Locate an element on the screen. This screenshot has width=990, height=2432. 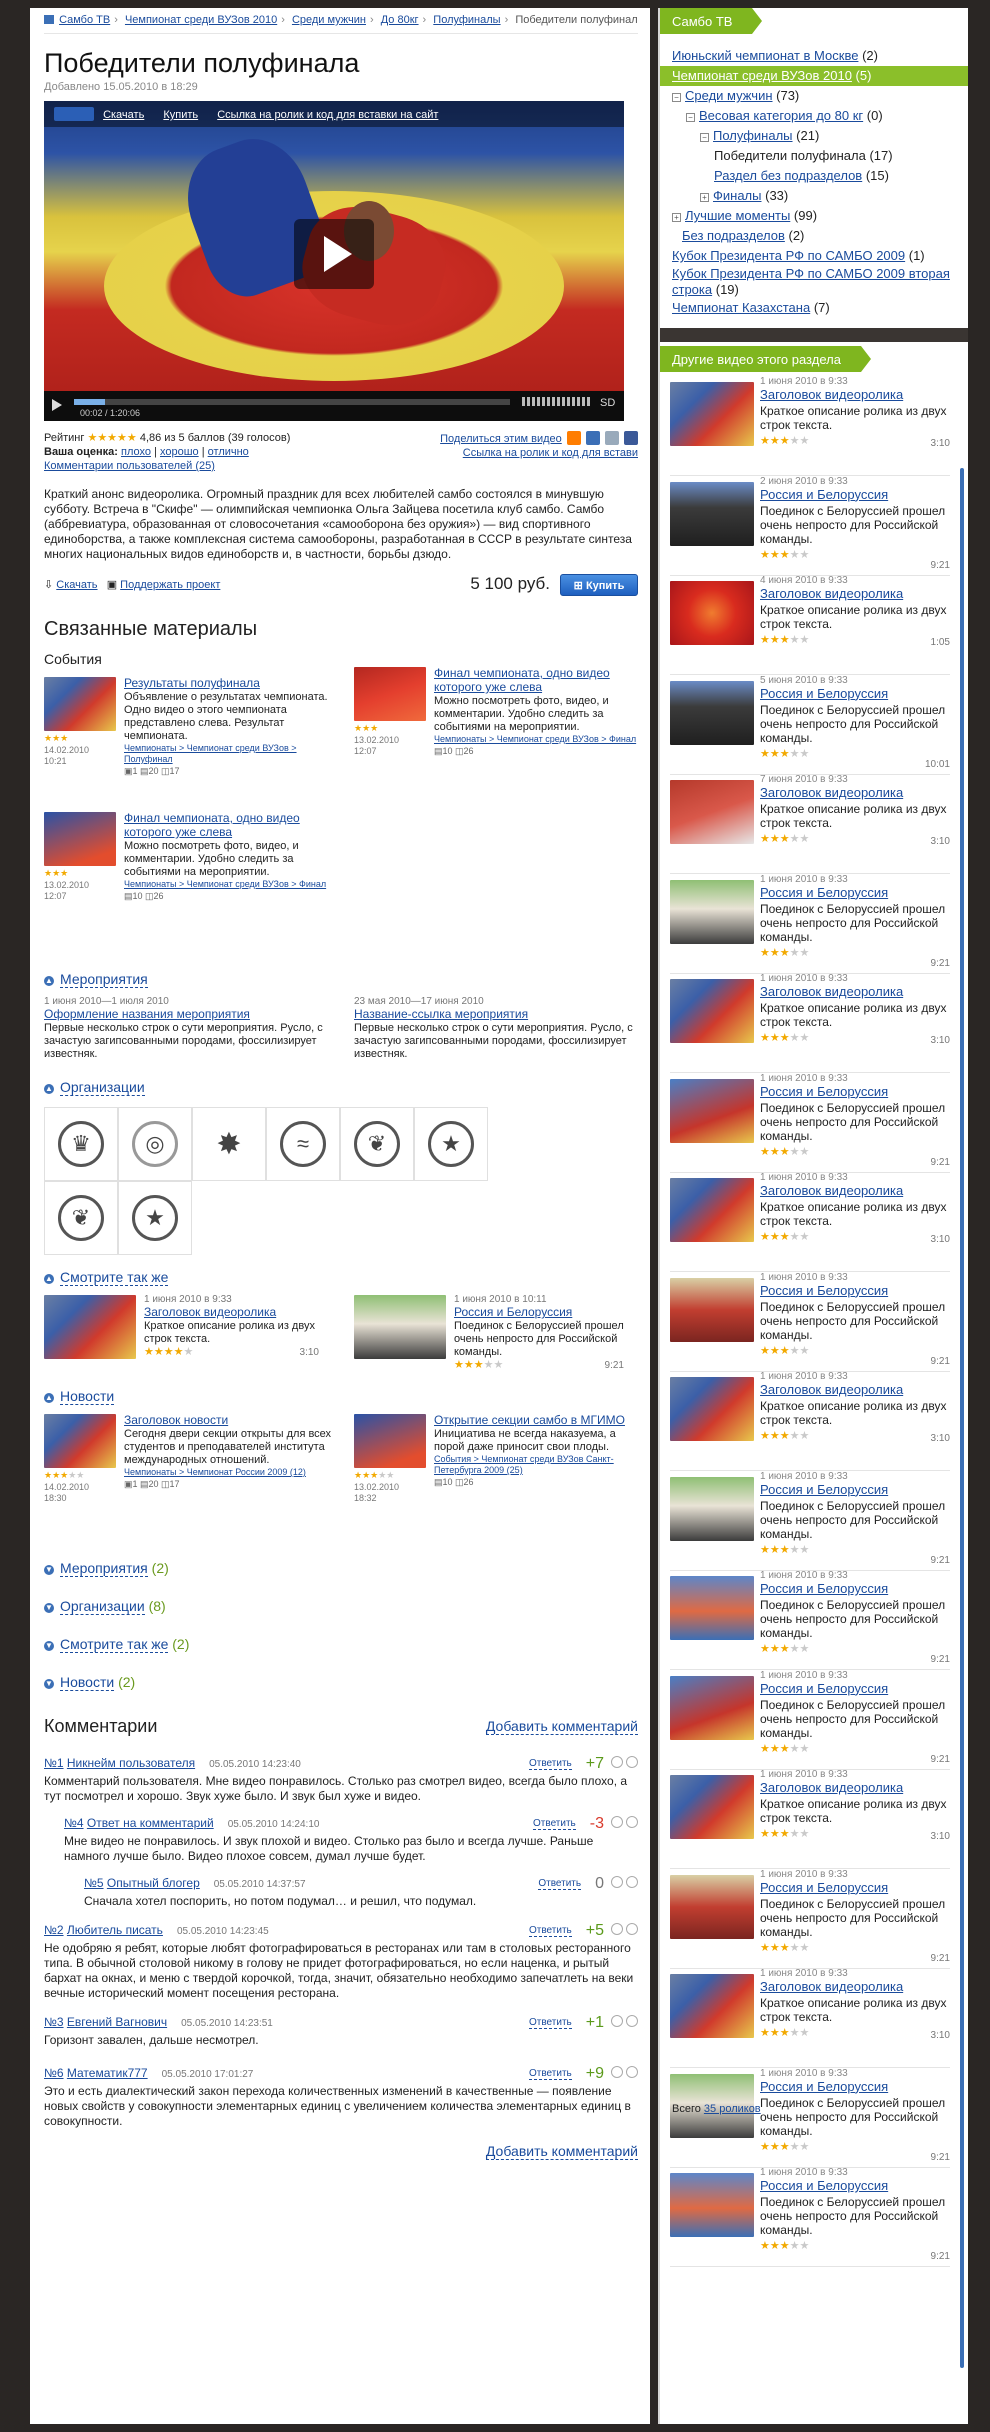
meropr-section-header: ▲ Мероприятия is located at coordinates (341, 979).